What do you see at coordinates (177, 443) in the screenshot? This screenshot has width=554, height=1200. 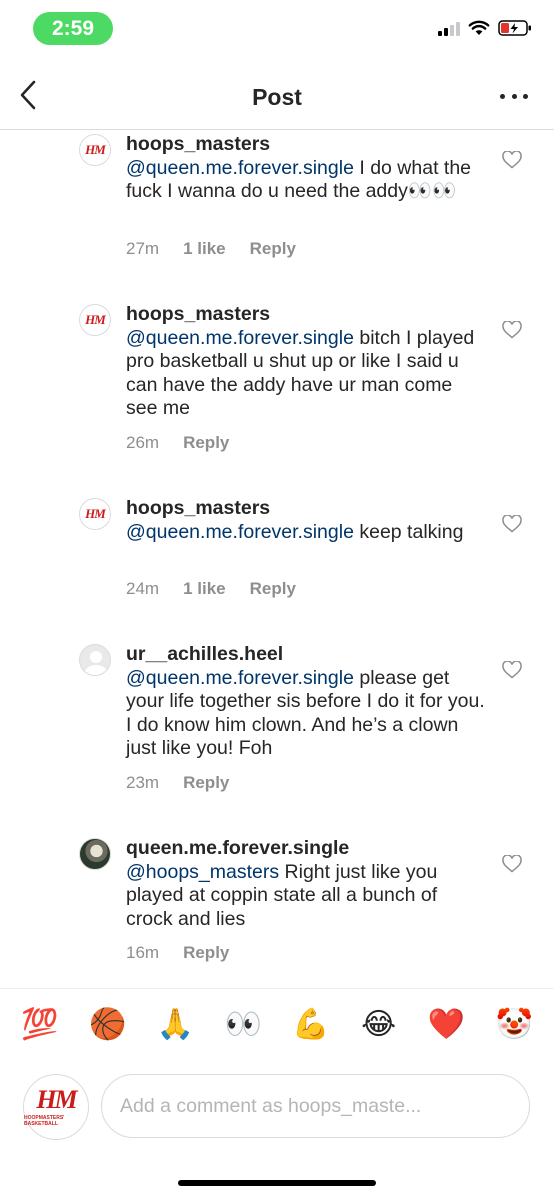 I see `comment-meta: 26m Reply` at bounding box center [177, 443].